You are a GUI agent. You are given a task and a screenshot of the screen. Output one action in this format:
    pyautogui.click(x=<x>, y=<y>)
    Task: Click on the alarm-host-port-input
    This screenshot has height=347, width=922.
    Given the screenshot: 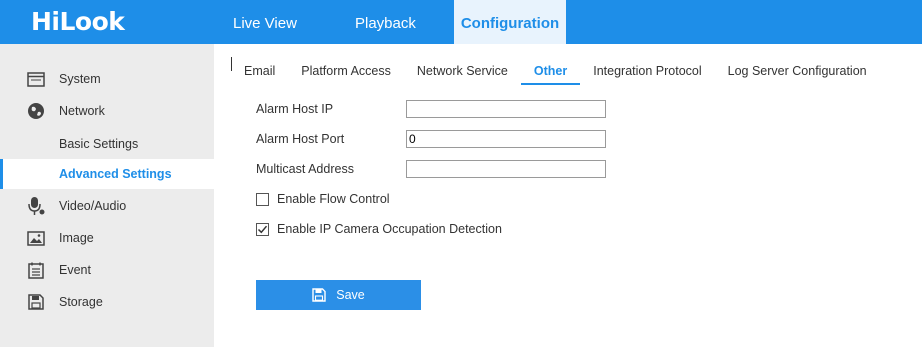 What is the action you would take?
    pyautogui.click(x=506, y=139)
    